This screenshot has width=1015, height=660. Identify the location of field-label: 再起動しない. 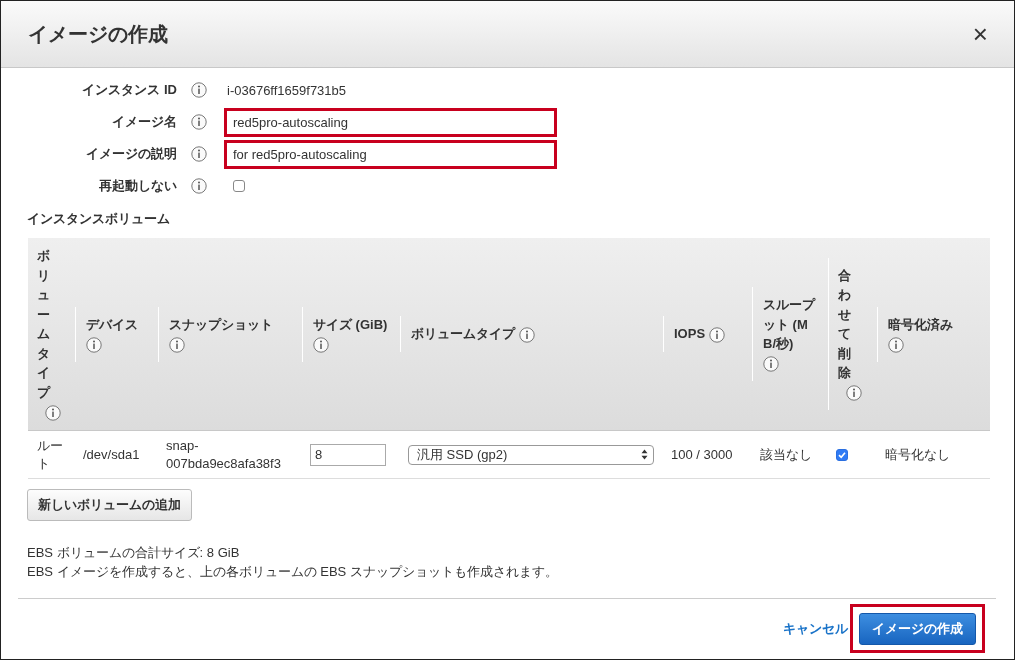
(138, 186).